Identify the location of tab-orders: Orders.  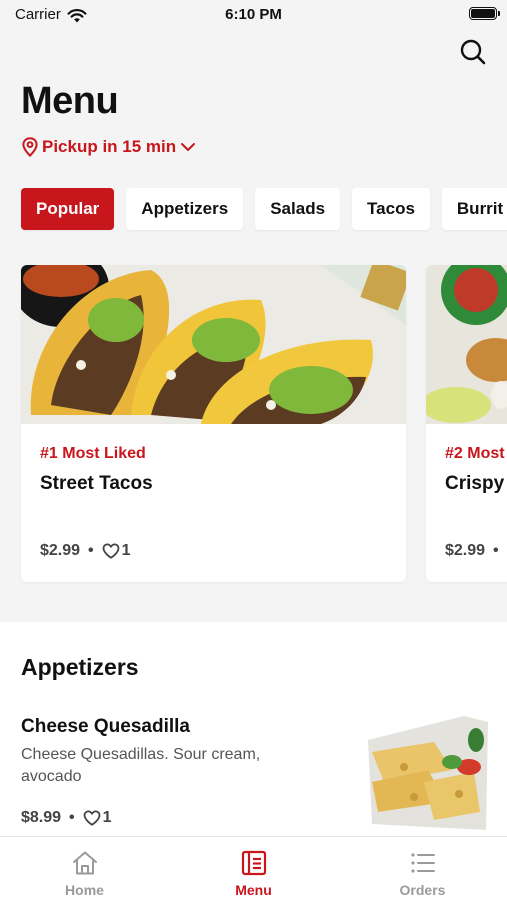
(422, 868).